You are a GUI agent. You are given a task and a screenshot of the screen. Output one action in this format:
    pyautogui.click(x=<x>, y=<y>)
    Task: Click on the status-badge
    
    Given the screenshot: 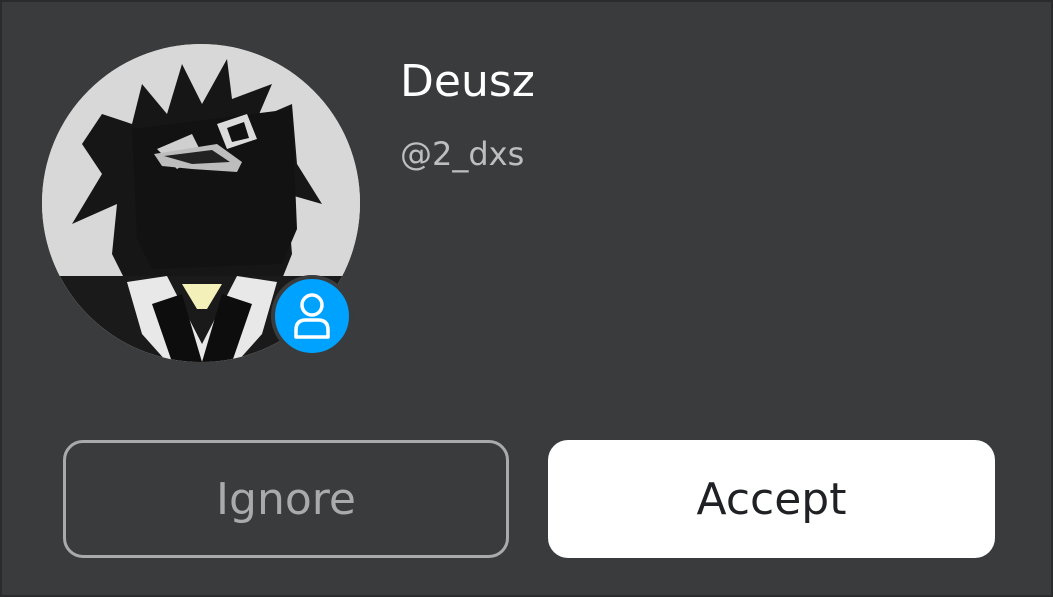 What is the action you would take?
    pyautogui.click(x=312, y=316)
    